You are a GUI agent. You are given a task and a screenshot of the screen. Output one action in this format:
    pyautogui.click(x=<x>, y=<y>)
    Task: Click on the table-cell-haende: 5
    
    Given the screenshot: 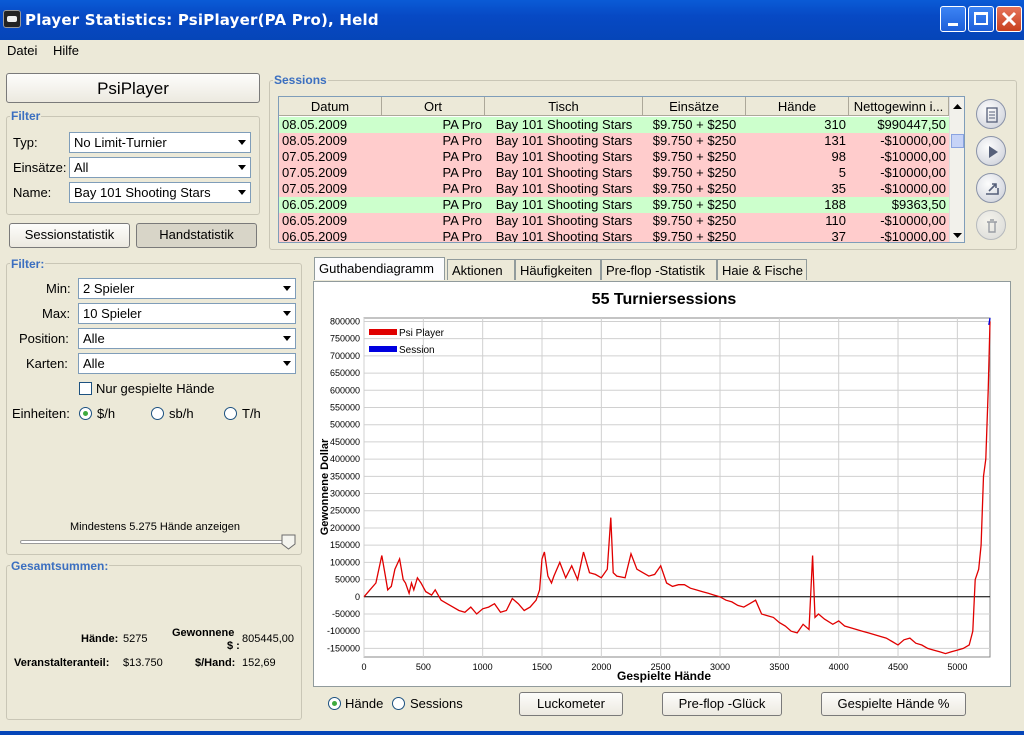 What is the action you would take?
    pyautogui.click(x=842, y=172)
    